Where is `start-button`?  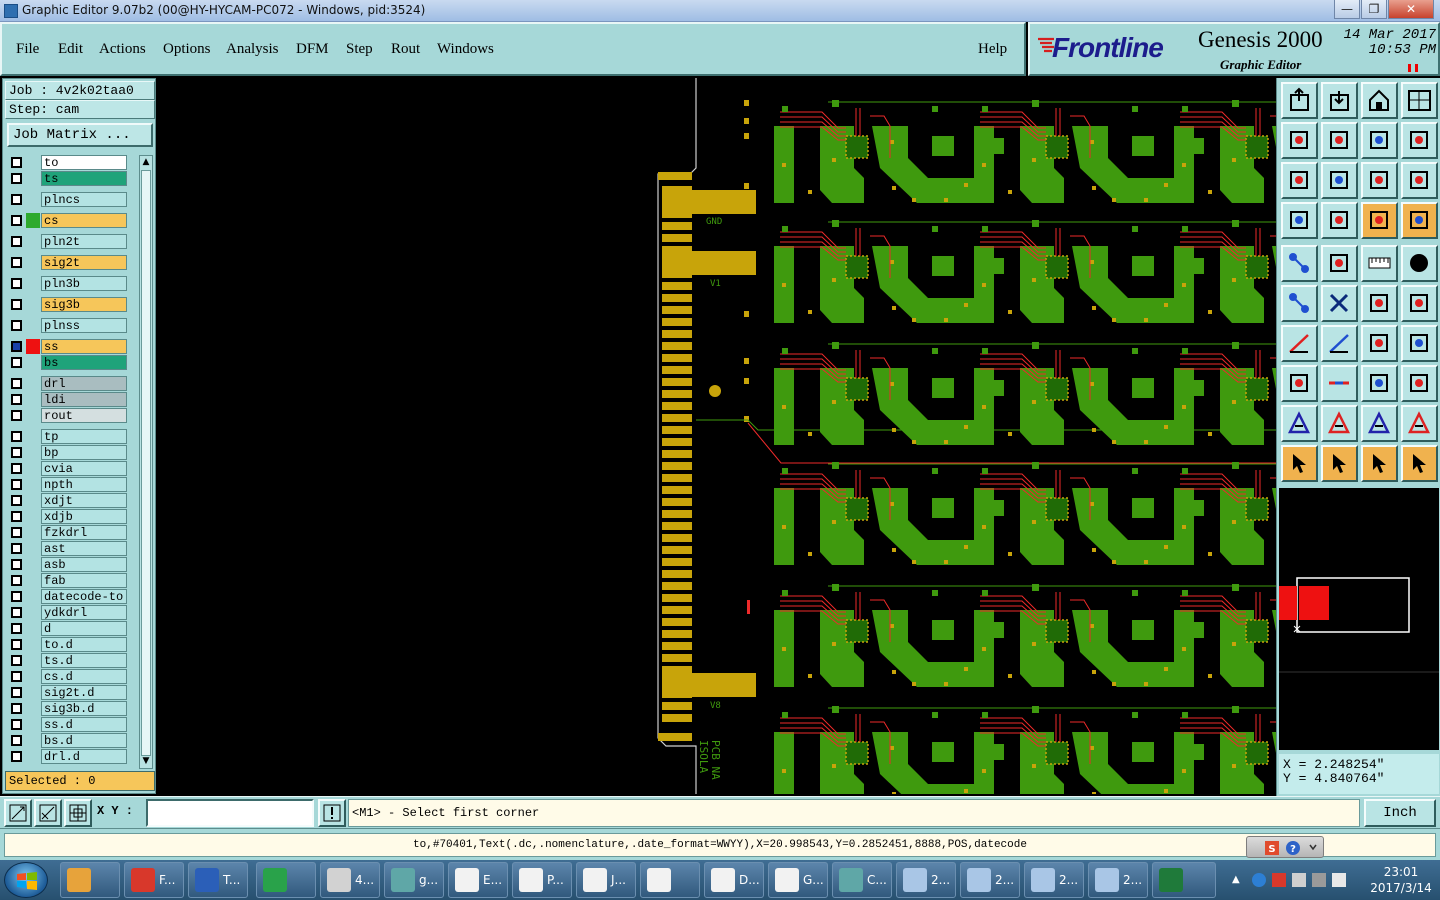
start-button is located at coordinates (26, 880).